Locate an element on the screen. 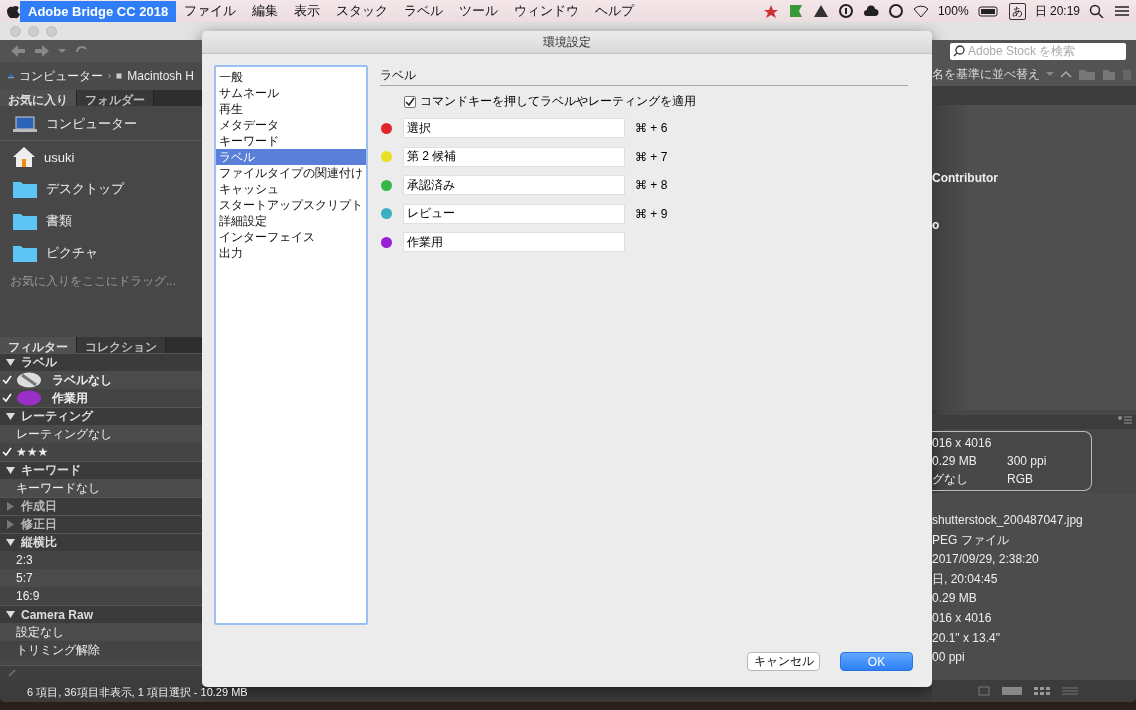  shortcut-text: ⌘ + 8 is located at coordinates (651, 185).